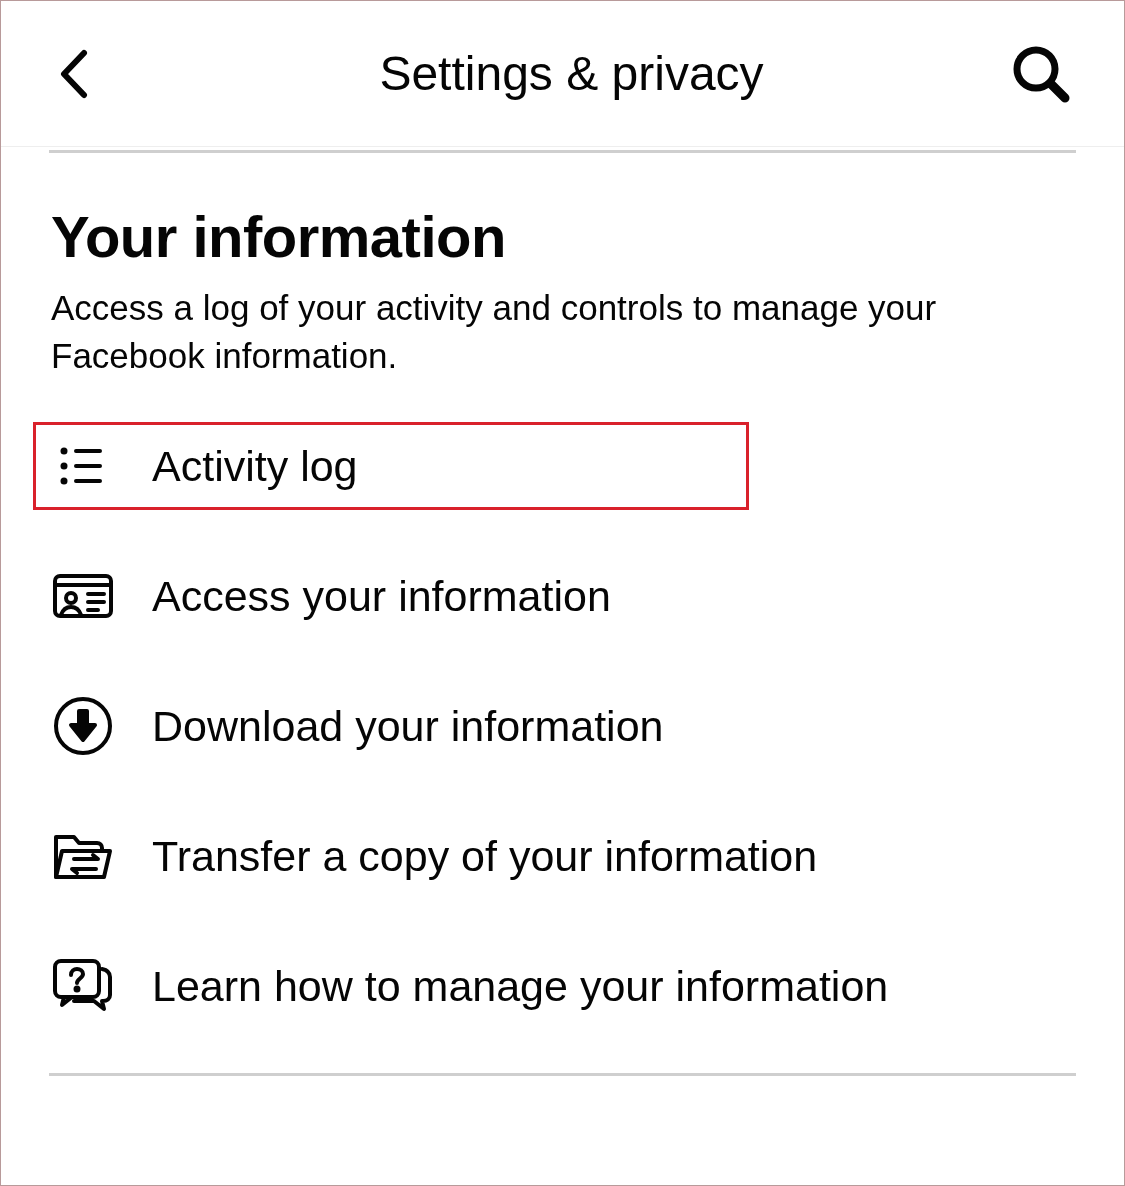 The image size is (1125, 1186). I want to click on menu-item: Transfer a copy of your information, so click(427, 856).